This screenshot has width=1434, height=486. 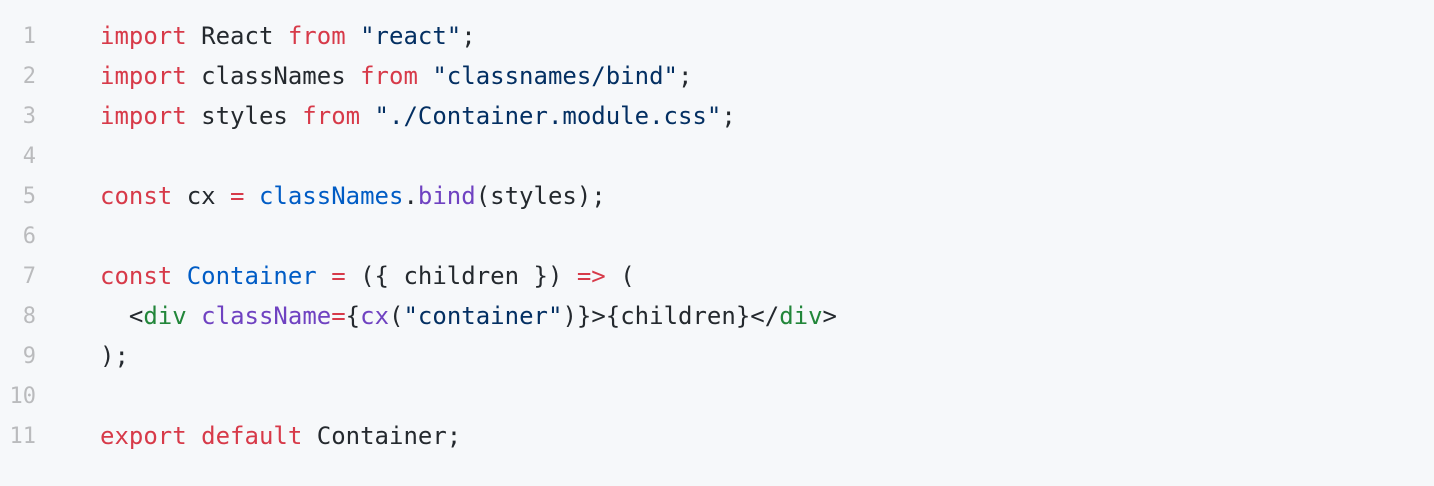 I want to click on line-number: 1, so click(x=29, y=36).